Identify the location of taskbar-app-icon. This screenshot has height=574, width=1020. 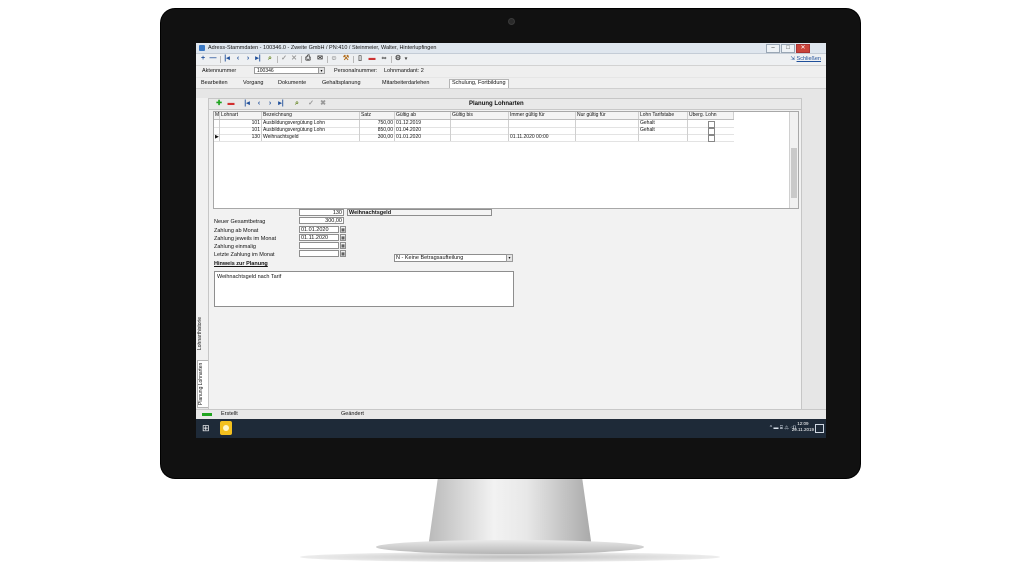
(226, 428).